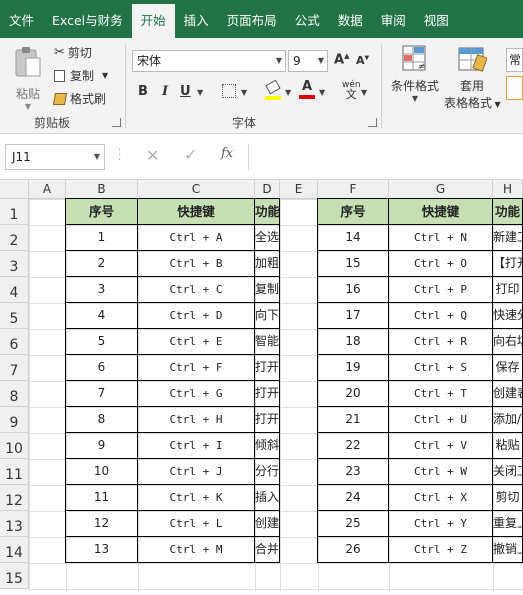 The width and height of the screenshot is (523, 595). Describe the element at coordinates (353, 524) in the screenshot. I see `right-table-cell: 25` at that location.